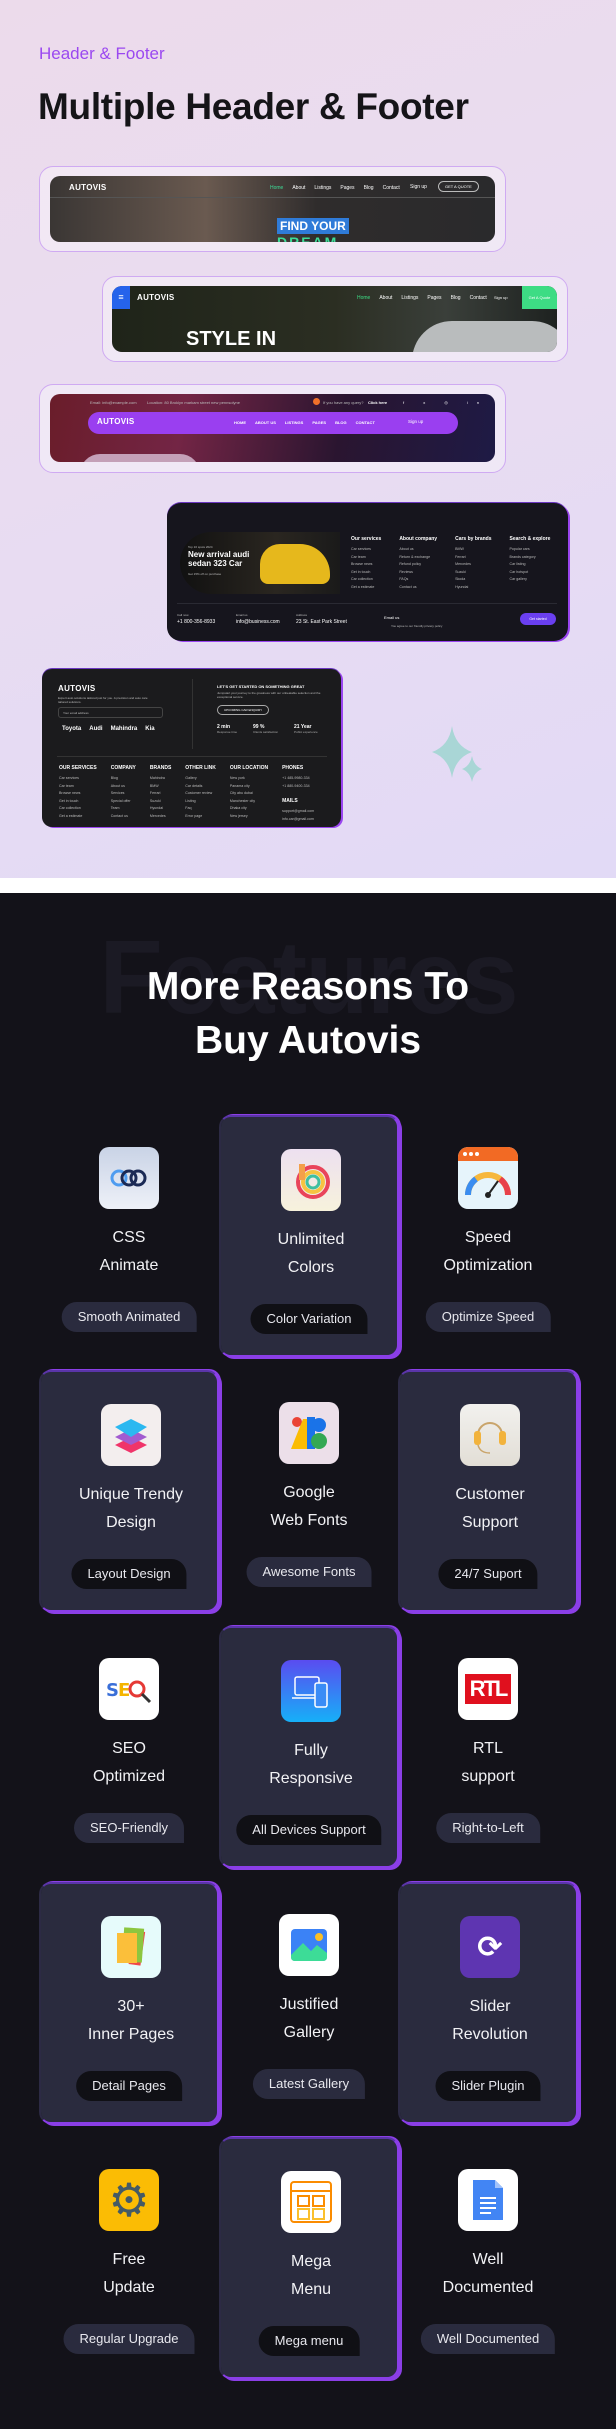  What do you see at coordinates (309, 2003) in the screenshot?
I see `feature-card: Justified Gallery Latest Gallery` at bounding box center [309, 2003].